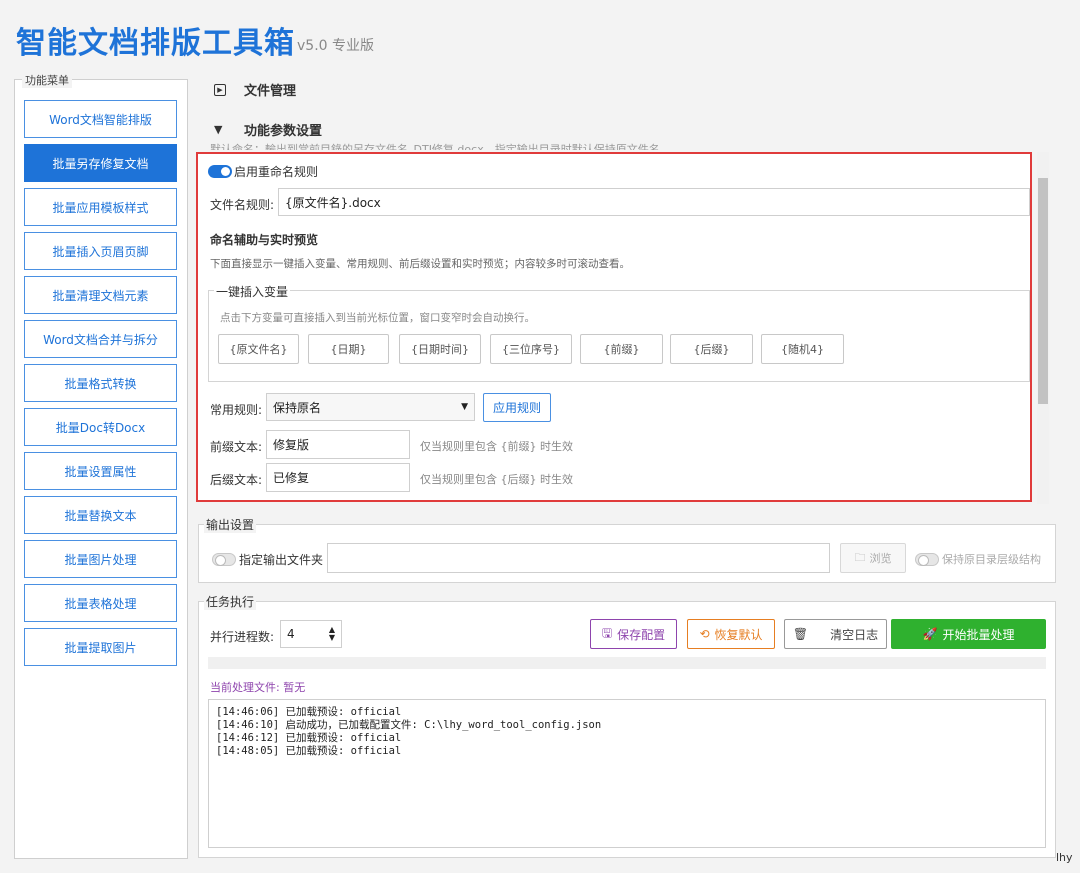 This screenshot has height=873, width=1080. What do you see at coordinates (654, 202) in the screenshot?
I see `filename-rule-input: {原文件名}.docx` at bounding box center [654, 202].